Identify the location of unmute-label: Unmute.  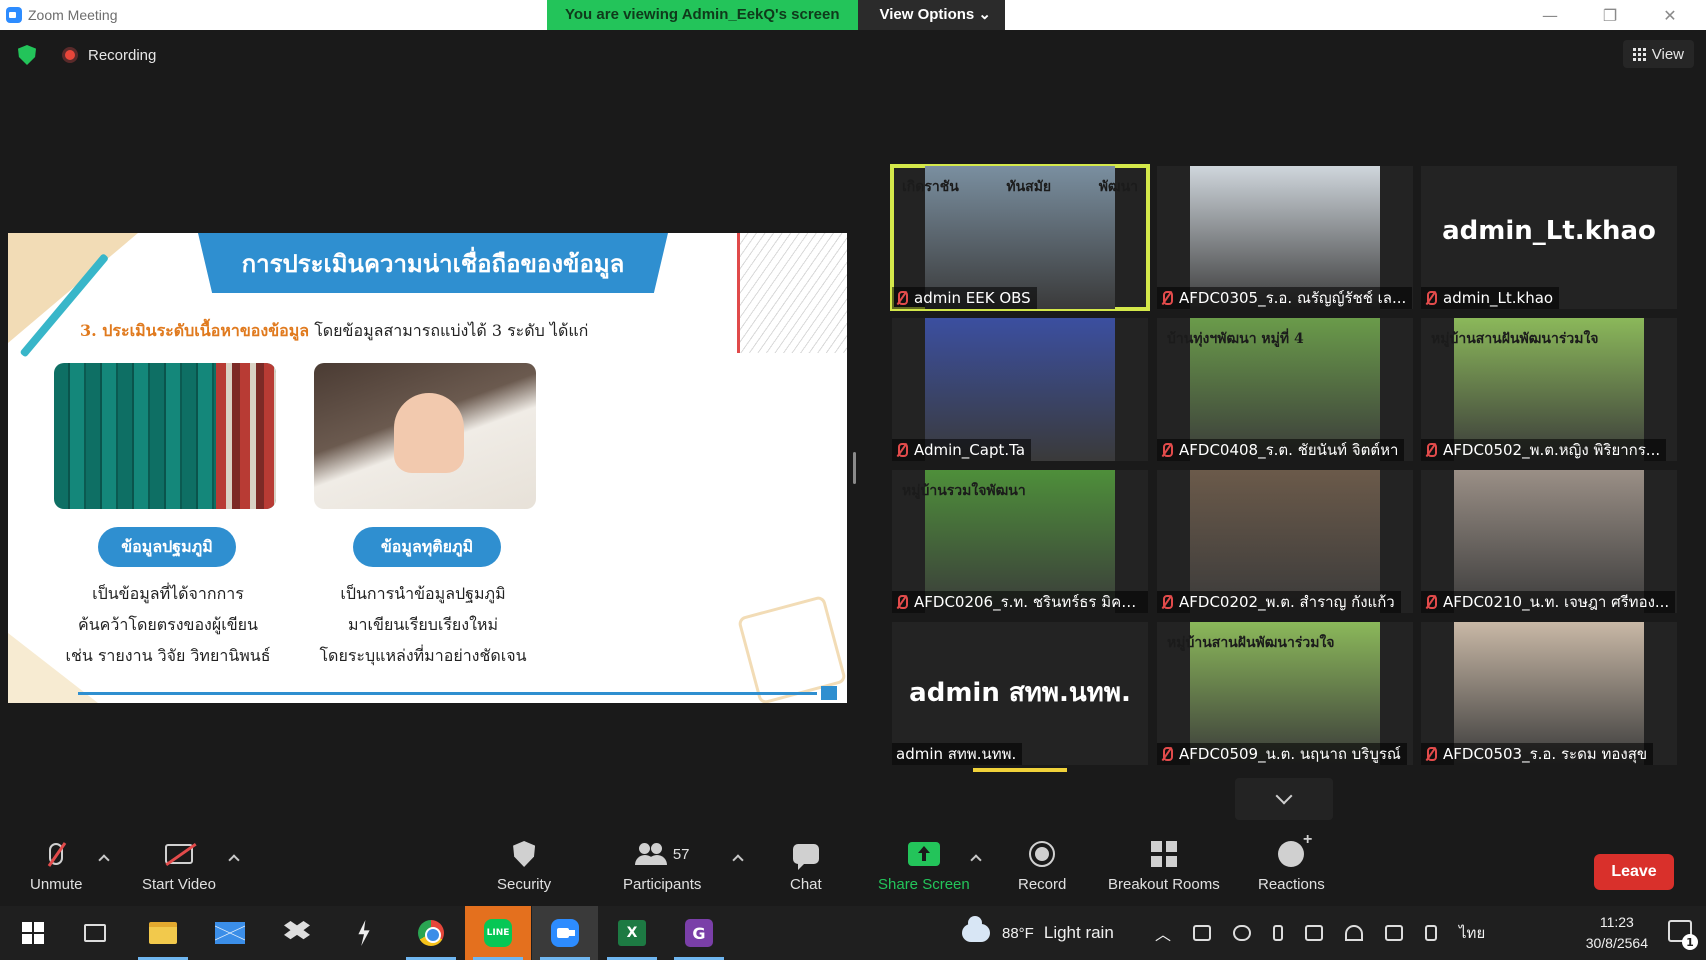
(56, 884).